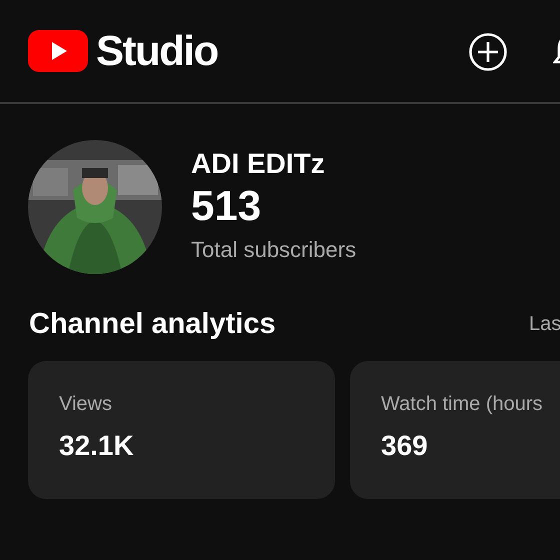 The image size is (560, 560). I want to click on channel-name: ADI EDITz, so click(258, 164).